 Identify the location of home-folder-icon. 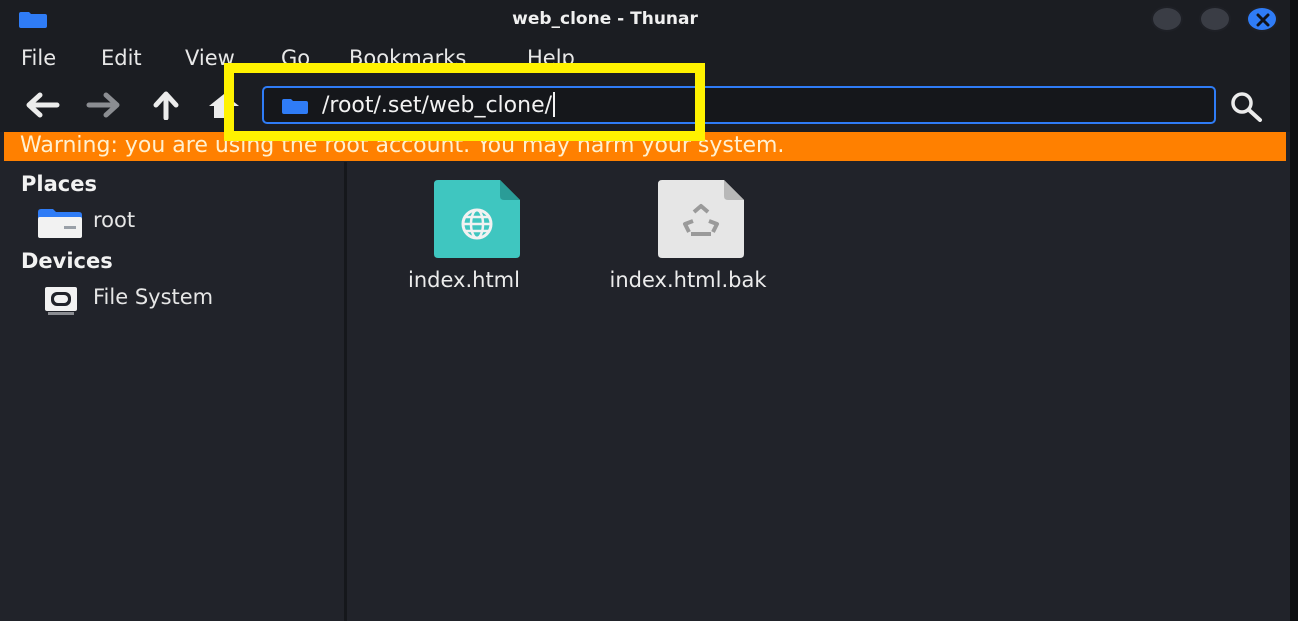
(60, 223).